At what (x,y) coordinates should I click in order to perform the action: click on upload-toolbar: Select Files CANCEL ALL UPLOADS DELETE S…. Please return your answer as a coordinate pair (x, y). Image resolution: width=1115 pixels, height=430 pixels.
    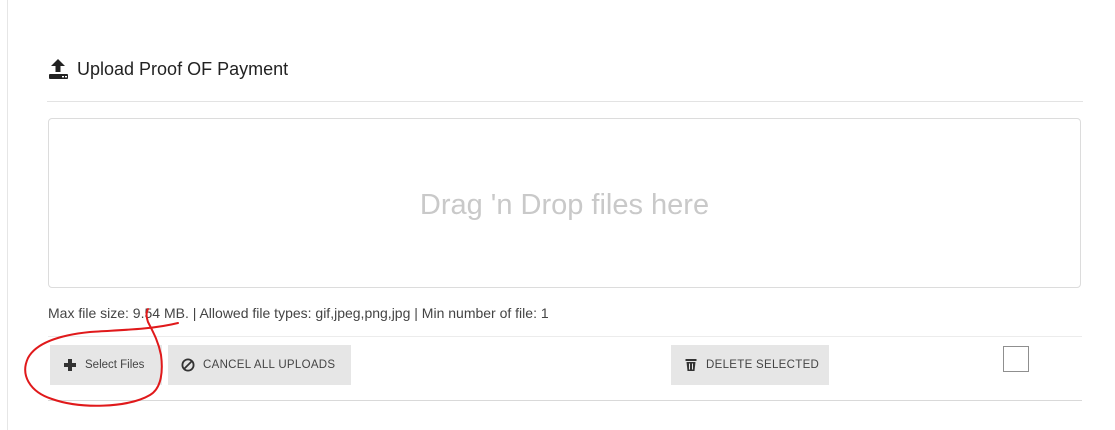
    Looking at the image, I should click on (565, 368).